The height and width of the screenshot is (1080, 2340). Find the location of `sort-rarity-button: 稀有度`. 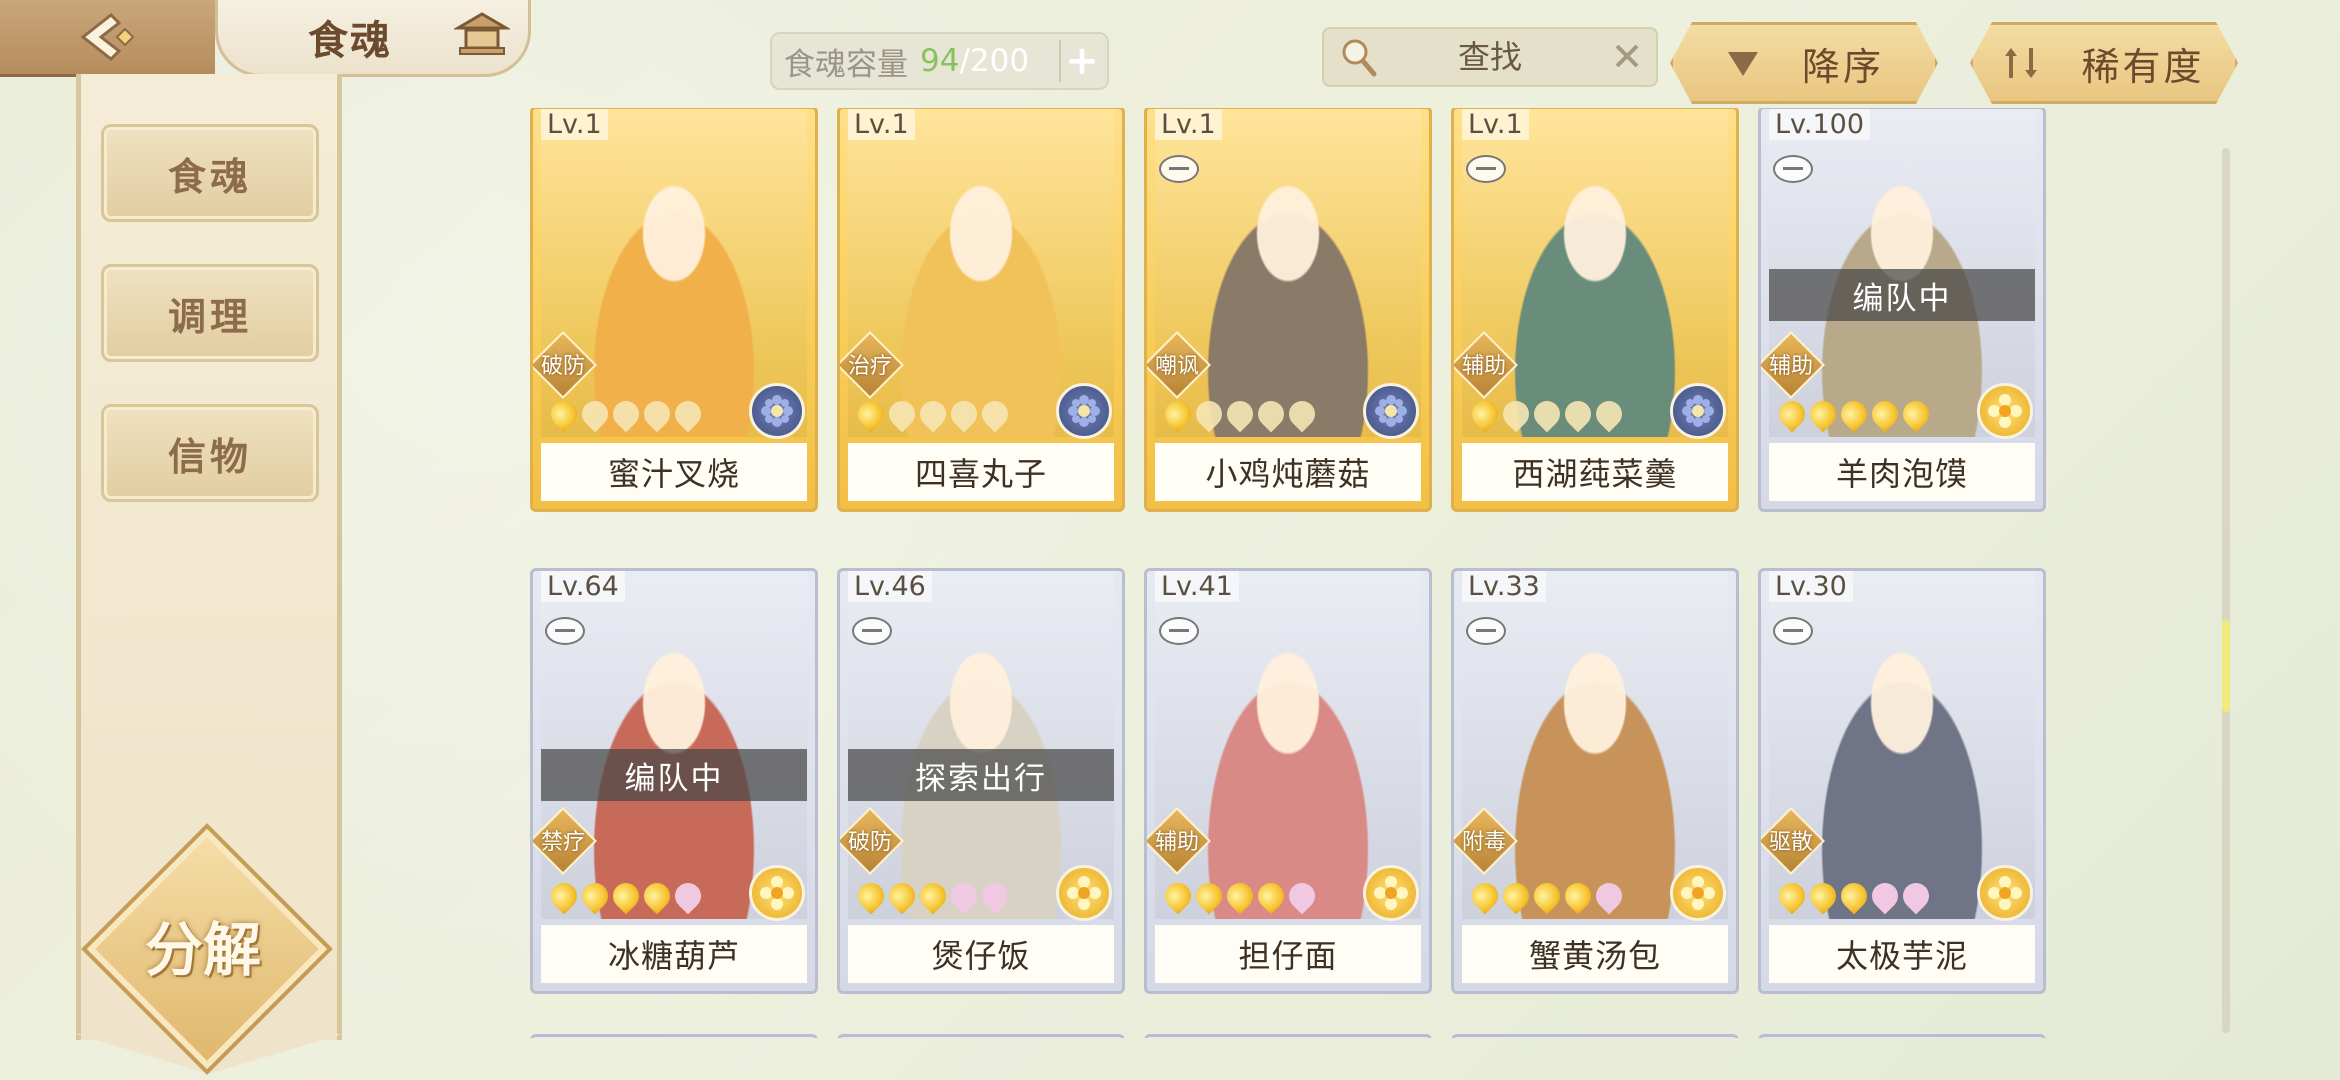

sort-rarity-button: 稀有度 is located at coordinates (2104, 63).